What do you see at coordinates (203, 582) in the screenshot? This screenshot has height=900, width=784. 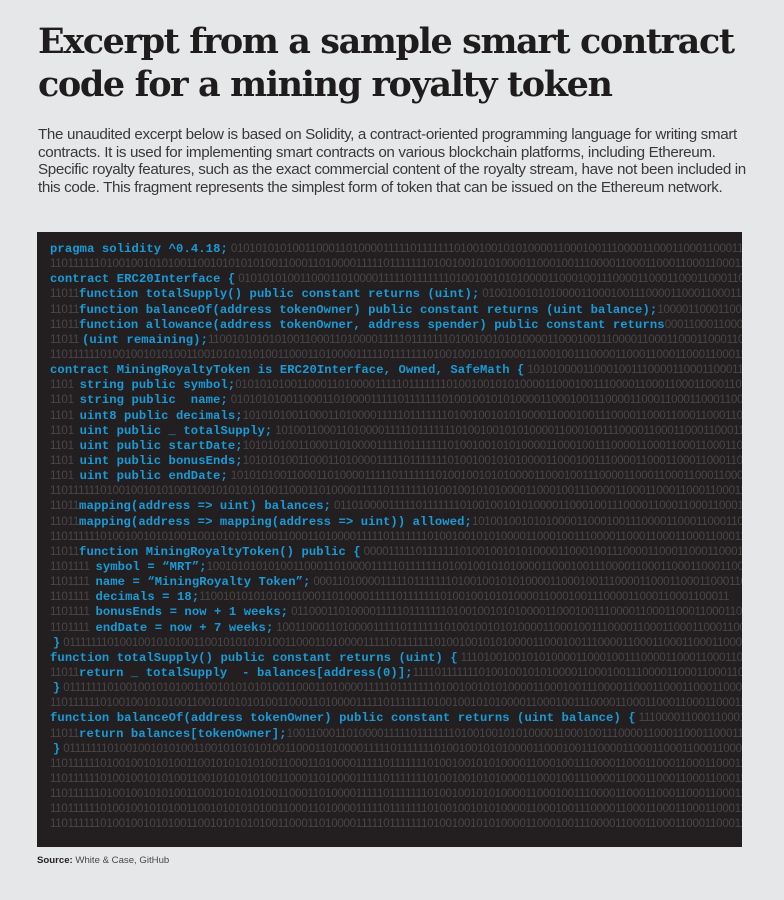 I see `code-text: name = “MiningRoyalty Token”;` at bounding box center [203, 582].